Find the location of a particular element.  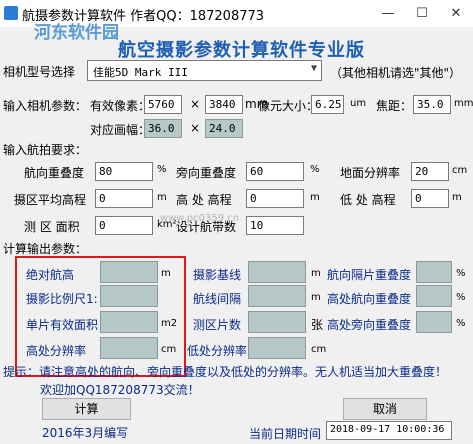

app-icon is located at coordinates (11, 13).